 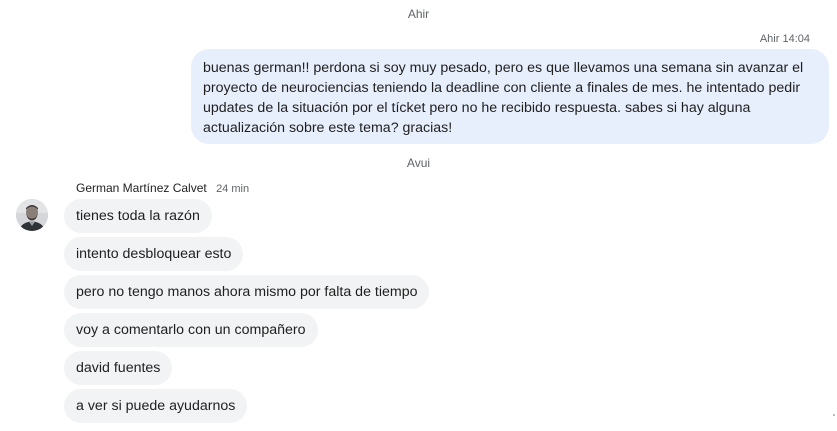 What do you see at coordinates (138, 216) in the screenshot?
I see `incoming-message-bubble: tienes toda la razón` at bounding box center [138, 216].